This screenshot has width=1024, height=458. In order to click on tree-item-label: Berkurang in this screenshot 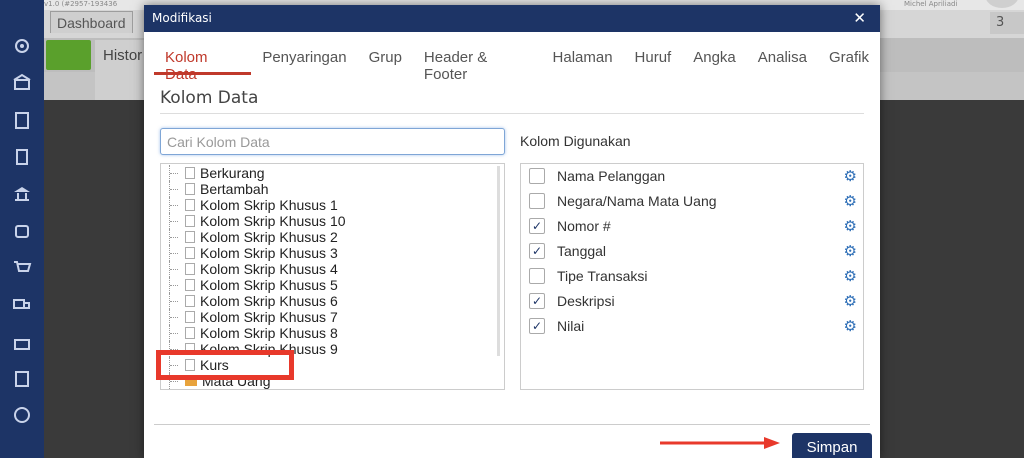, I will do `click(232, 173)`.